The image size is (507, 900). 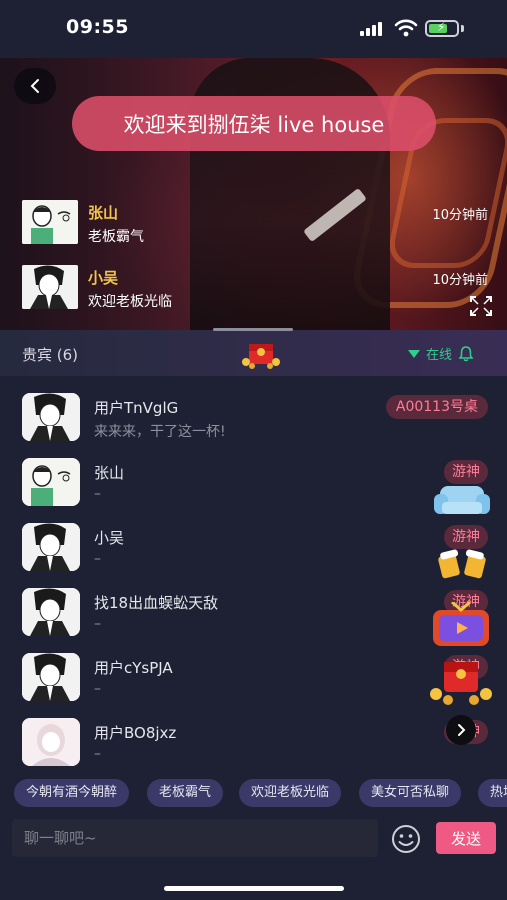 I want to click on cellular-signal-icon, so click(x=373, y=29).